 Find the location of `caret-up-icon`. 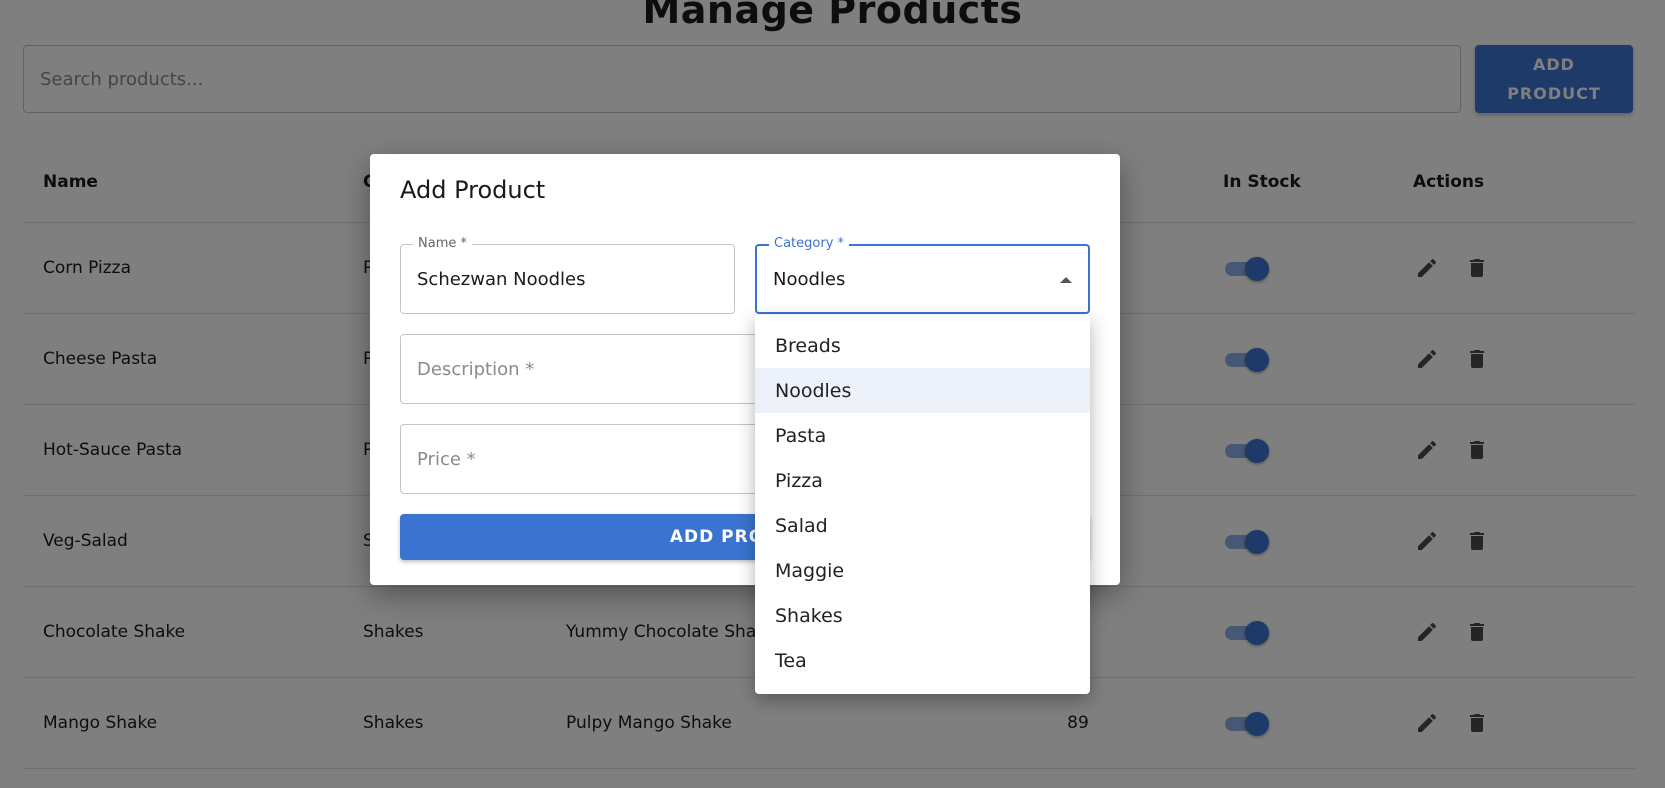

caret-up-icon is located at coordinates (1066, 280).